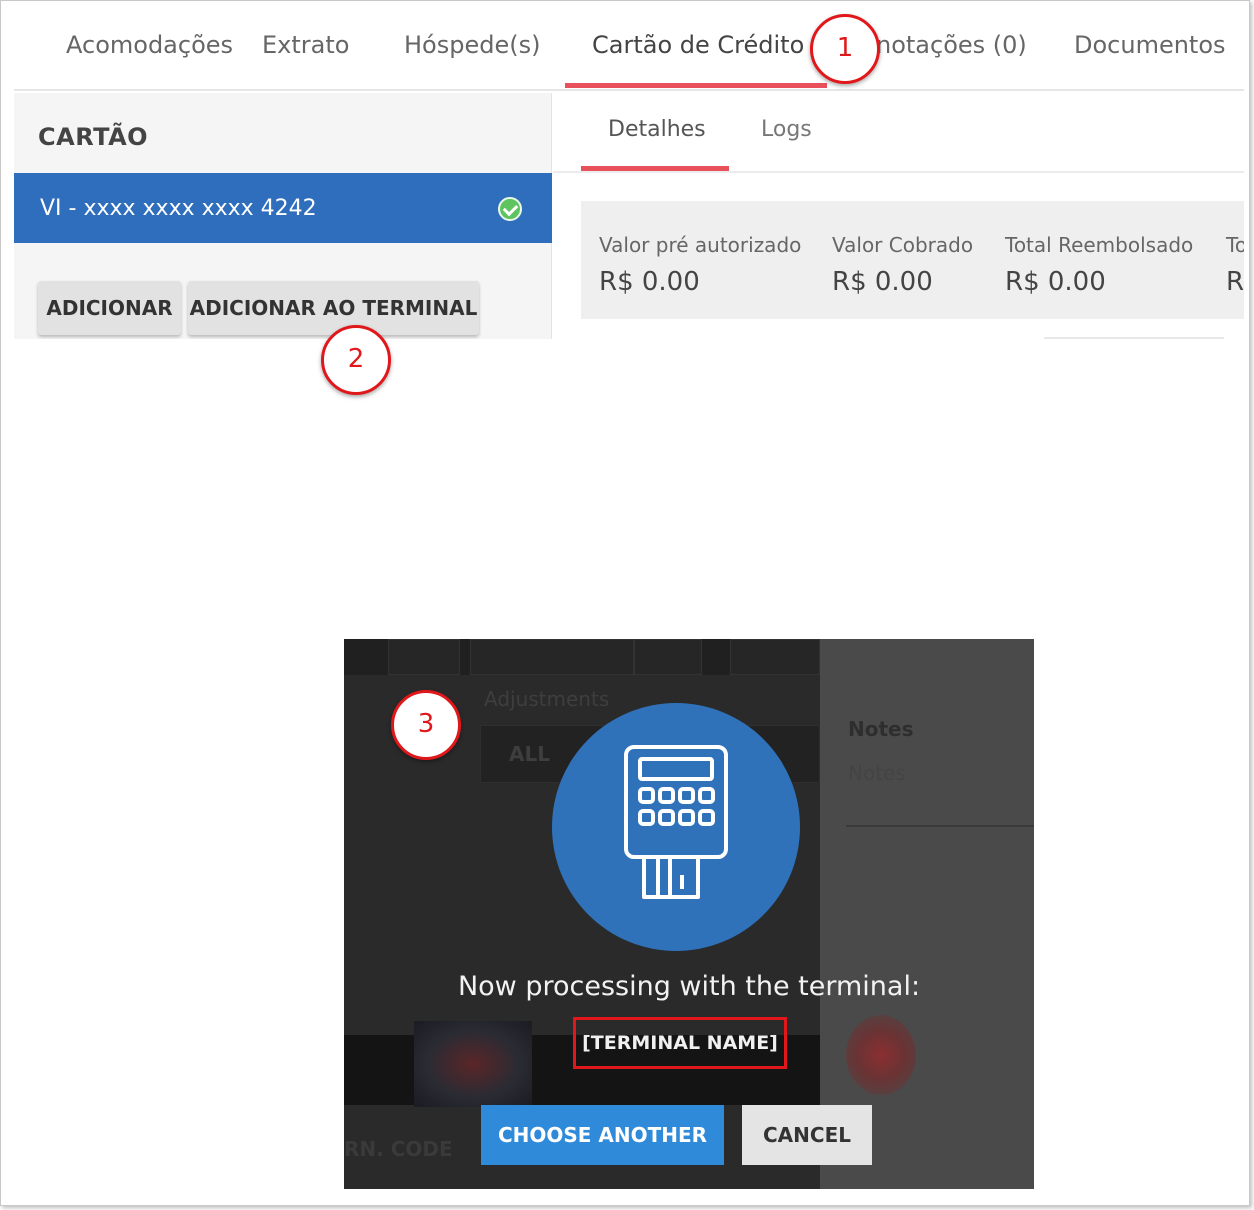 This screenshot has width=1254, height=1210. Describe the element at coordinates (881, 729) in the screenshot. I see `backdrop-notes-label: Notes` at that location.